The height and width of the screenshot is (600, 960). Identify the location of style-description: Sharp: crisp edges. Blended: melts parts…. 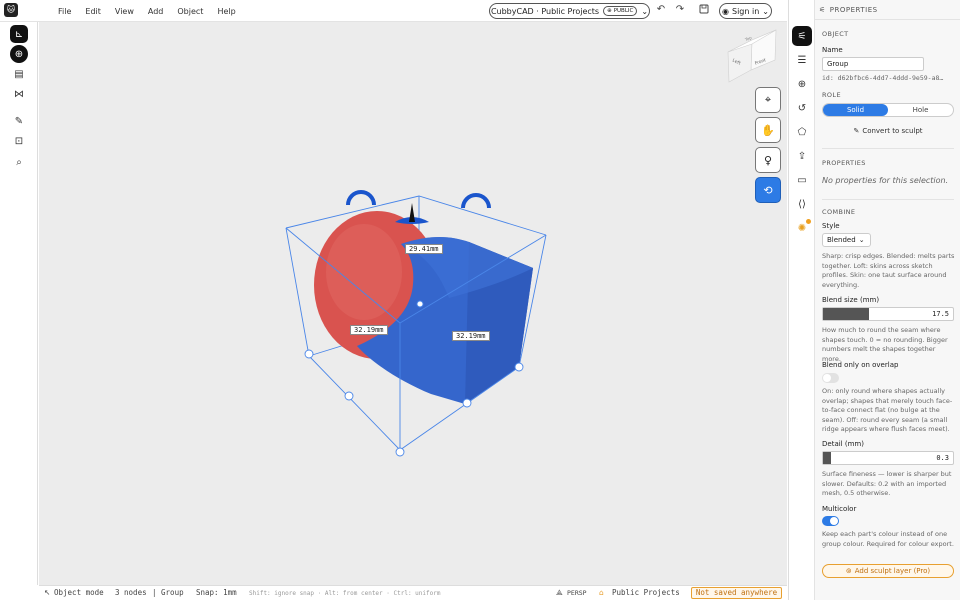
(888, 270).